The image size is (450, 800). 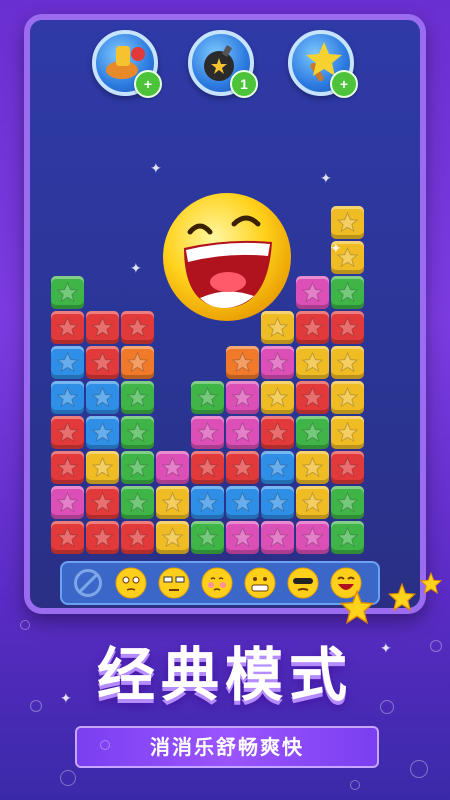 What do you see at coordinates (88, 583) in the screenshot?
I see `forbidden-icon-slot` at bounding box center [88, 583].